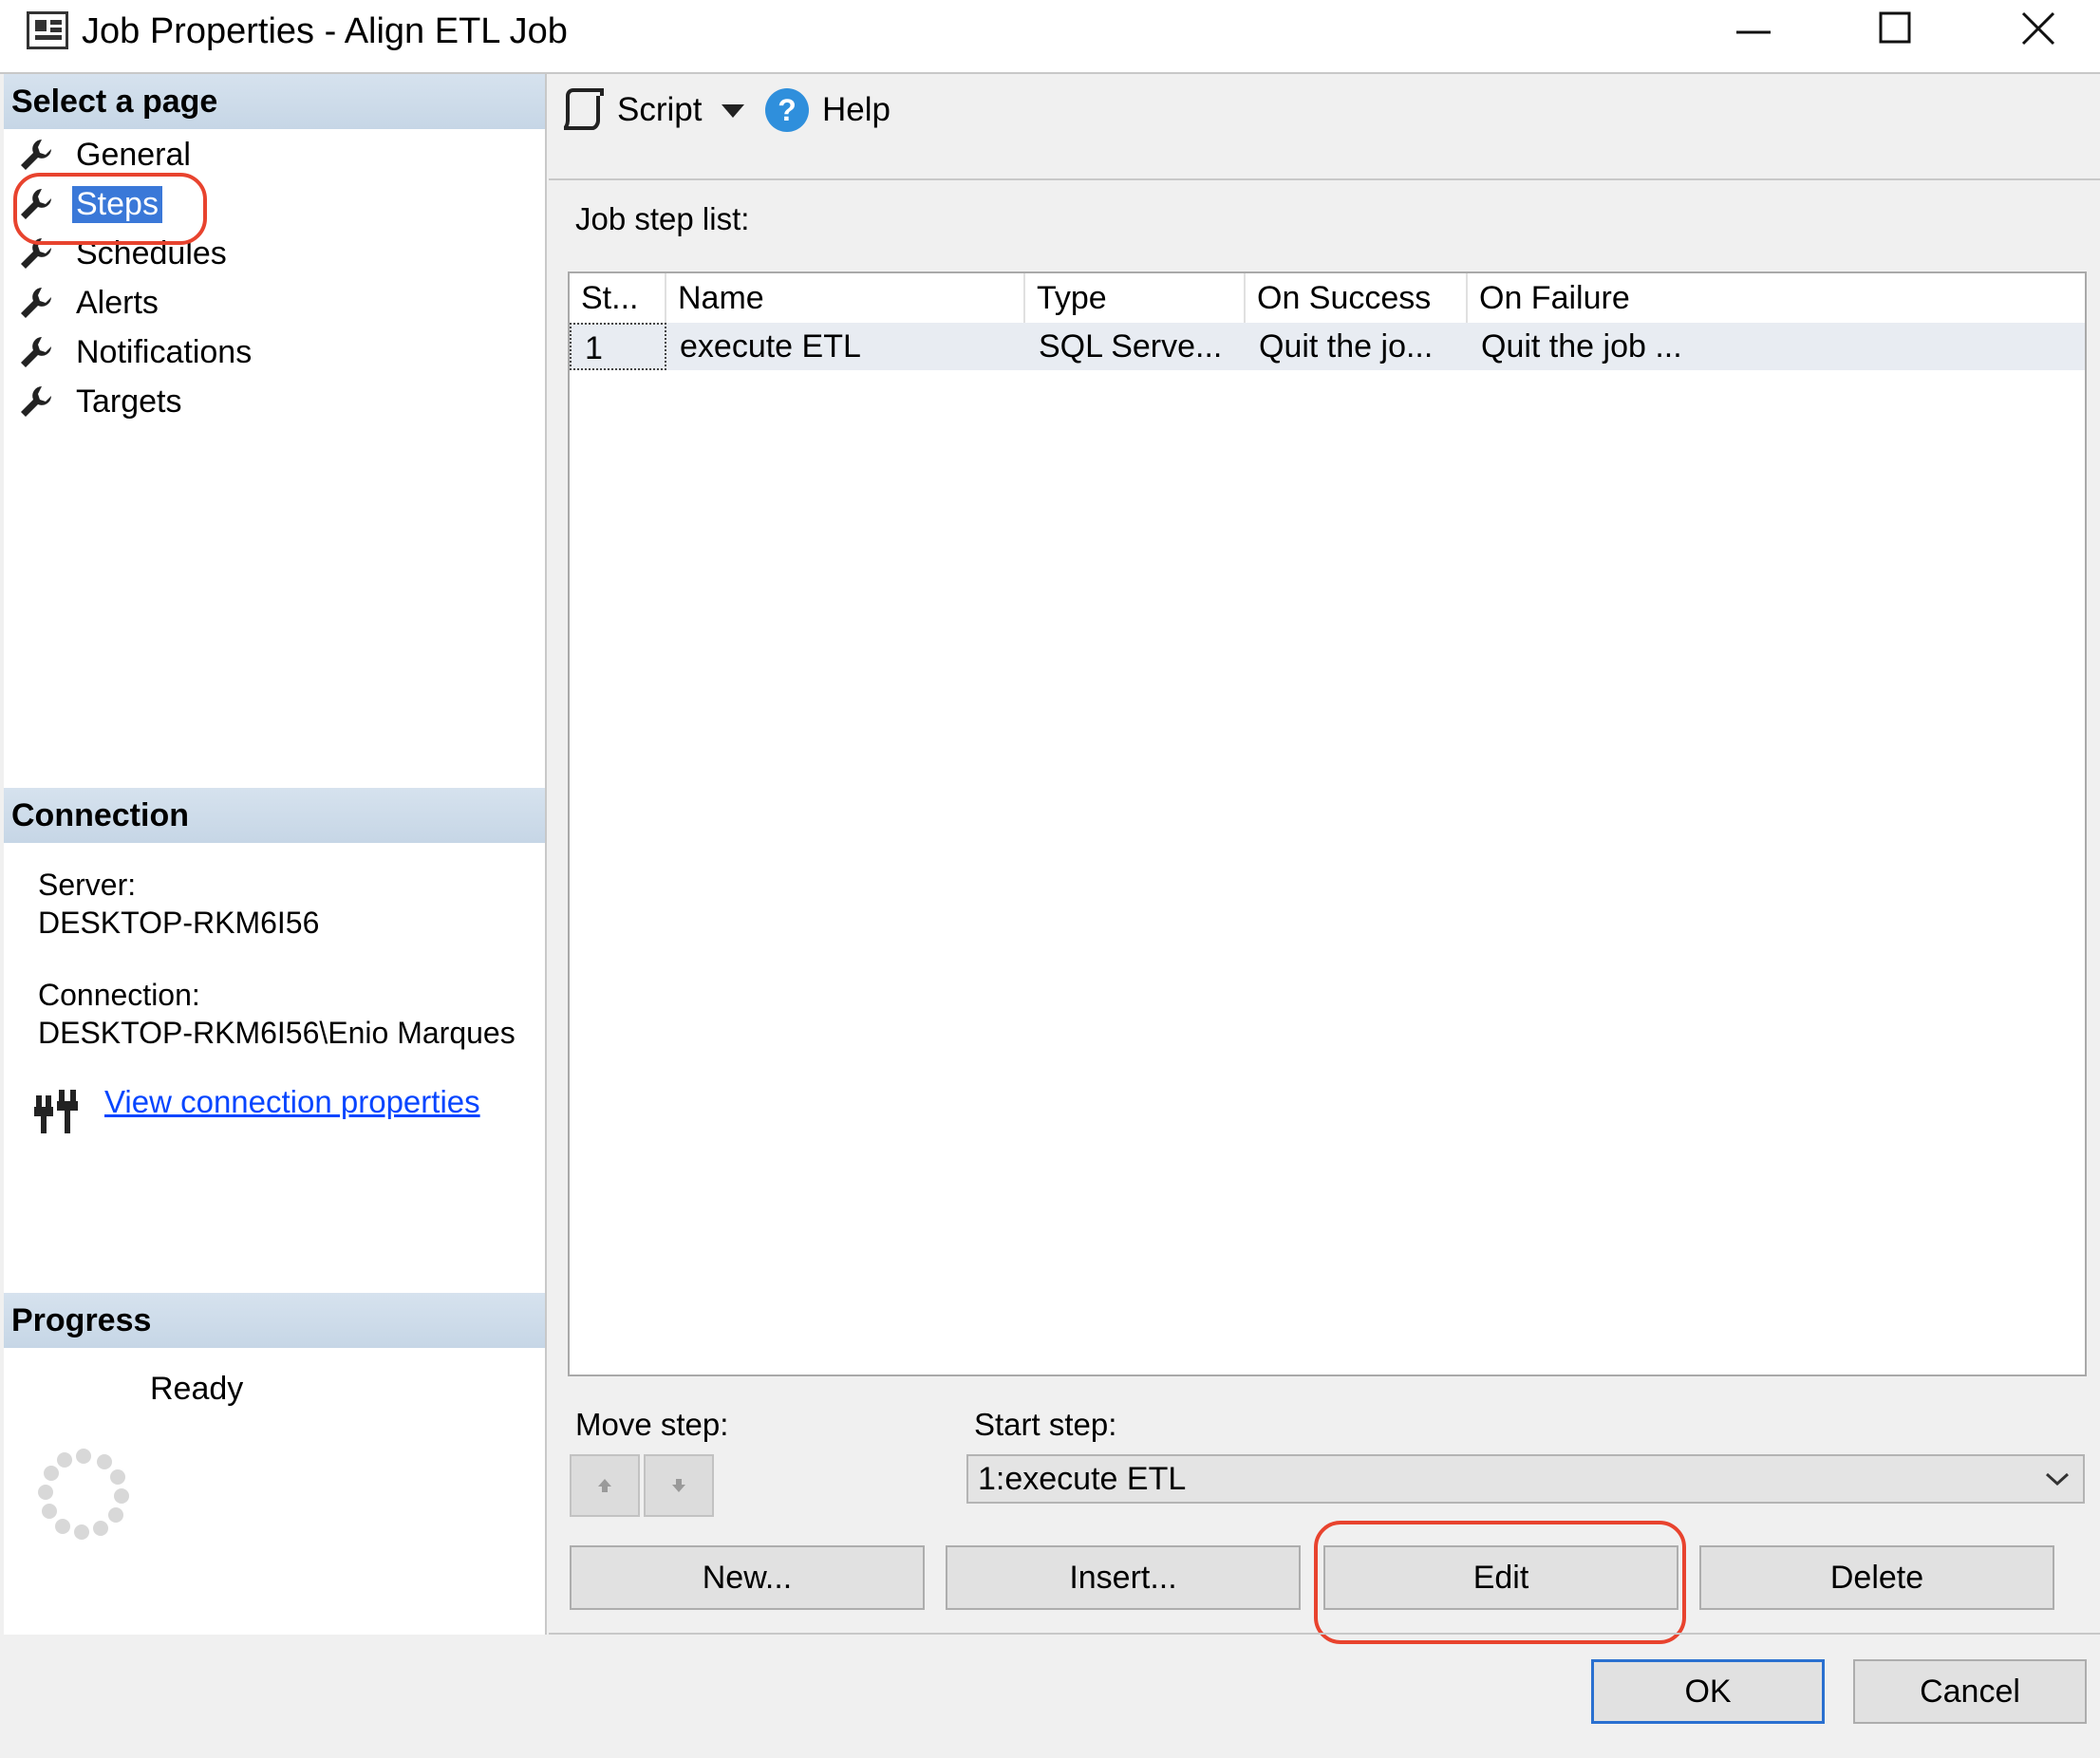 Image resolution: width=2100 pixels, height=1758 pixels. I want to click on arrow-down-icon, so click(678, 1485).